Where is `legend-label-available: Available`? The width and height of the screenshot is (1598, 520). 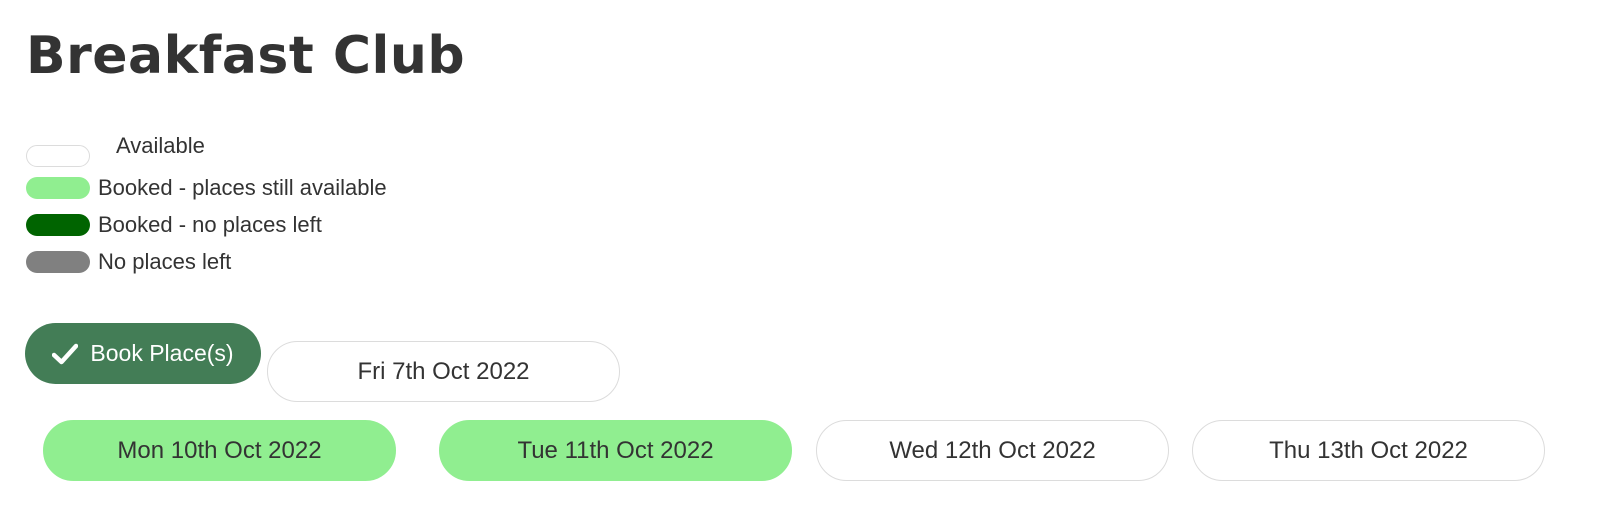
legend-label-available: Available is located at coordinates (160, 145).